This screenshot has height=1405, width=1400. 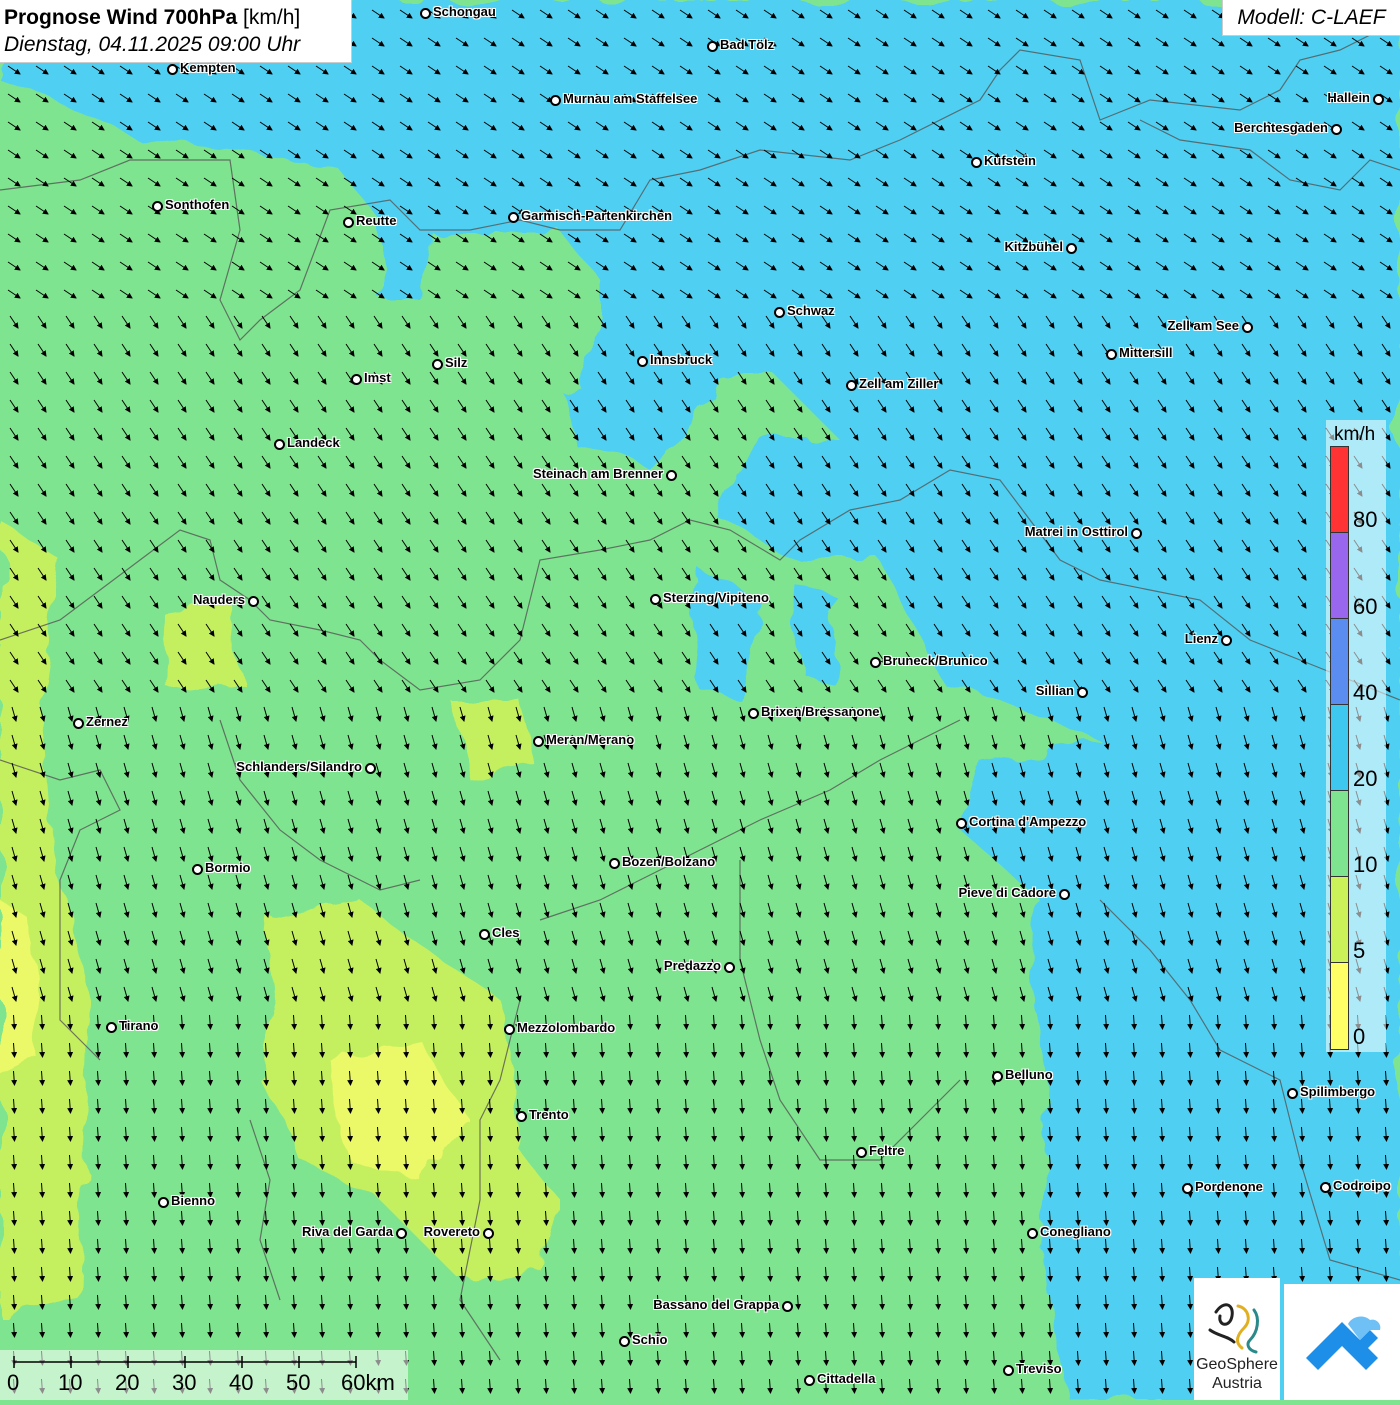 I want to click on city-label: Kempten, so click(x=208, y=67).